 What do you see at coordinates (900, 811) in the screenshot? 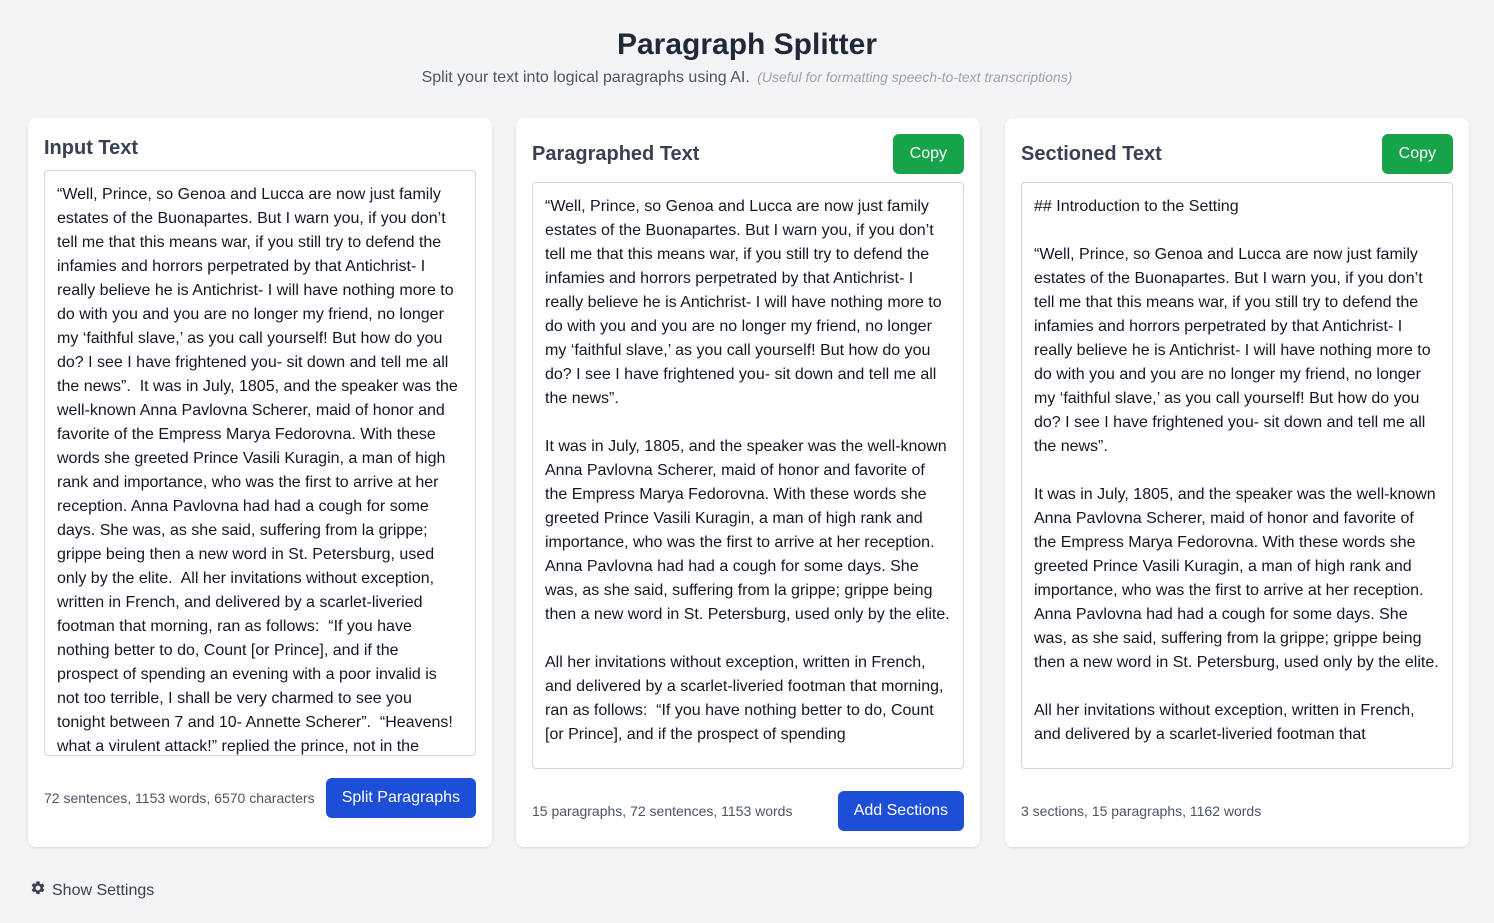
I see `add-sections-button: Add Sections` at bounding box center [900, 811].